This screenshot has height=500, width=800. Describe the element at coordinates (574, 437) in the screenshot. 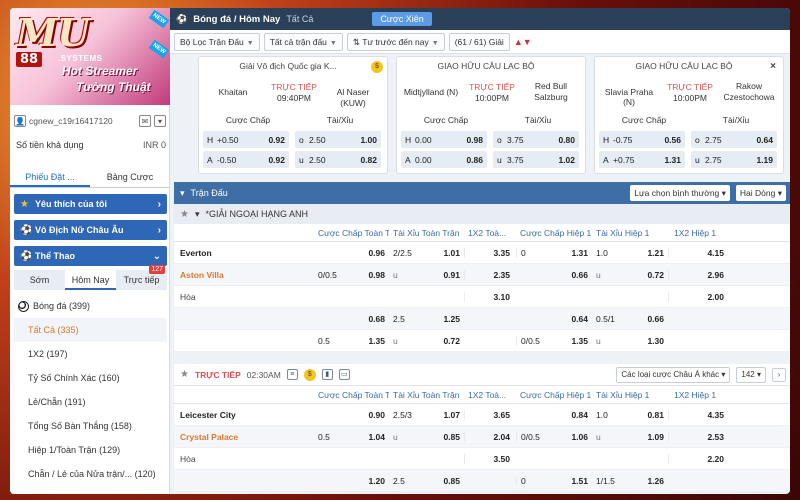

I see `h1-hdp-odds: 1.06` at that location.